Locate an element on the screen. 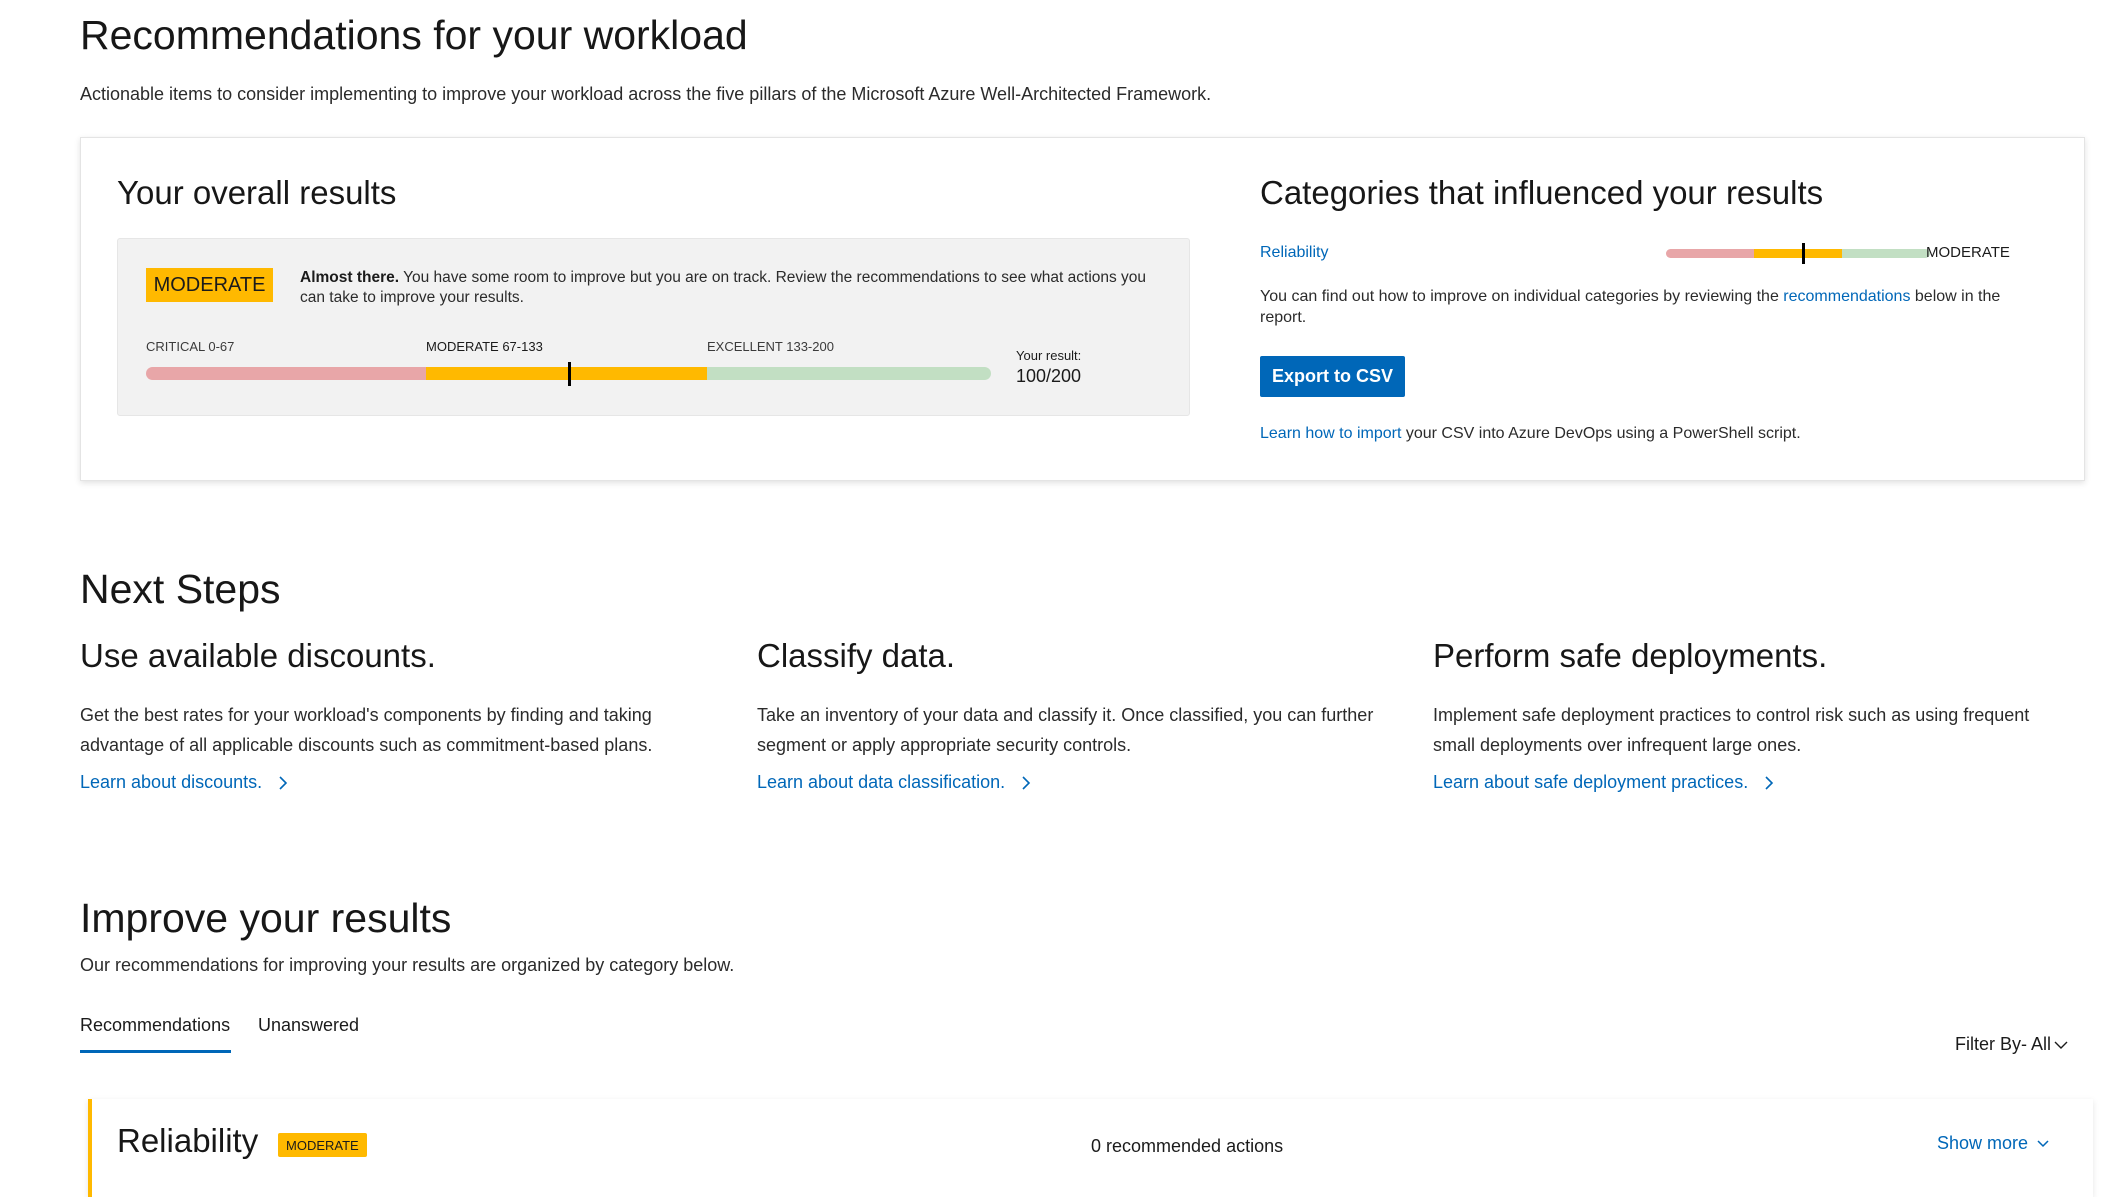 This screenshot has width=2111, height=1197. filter-dropdown: Filter By- All is located at coordinates (2012, 1044).